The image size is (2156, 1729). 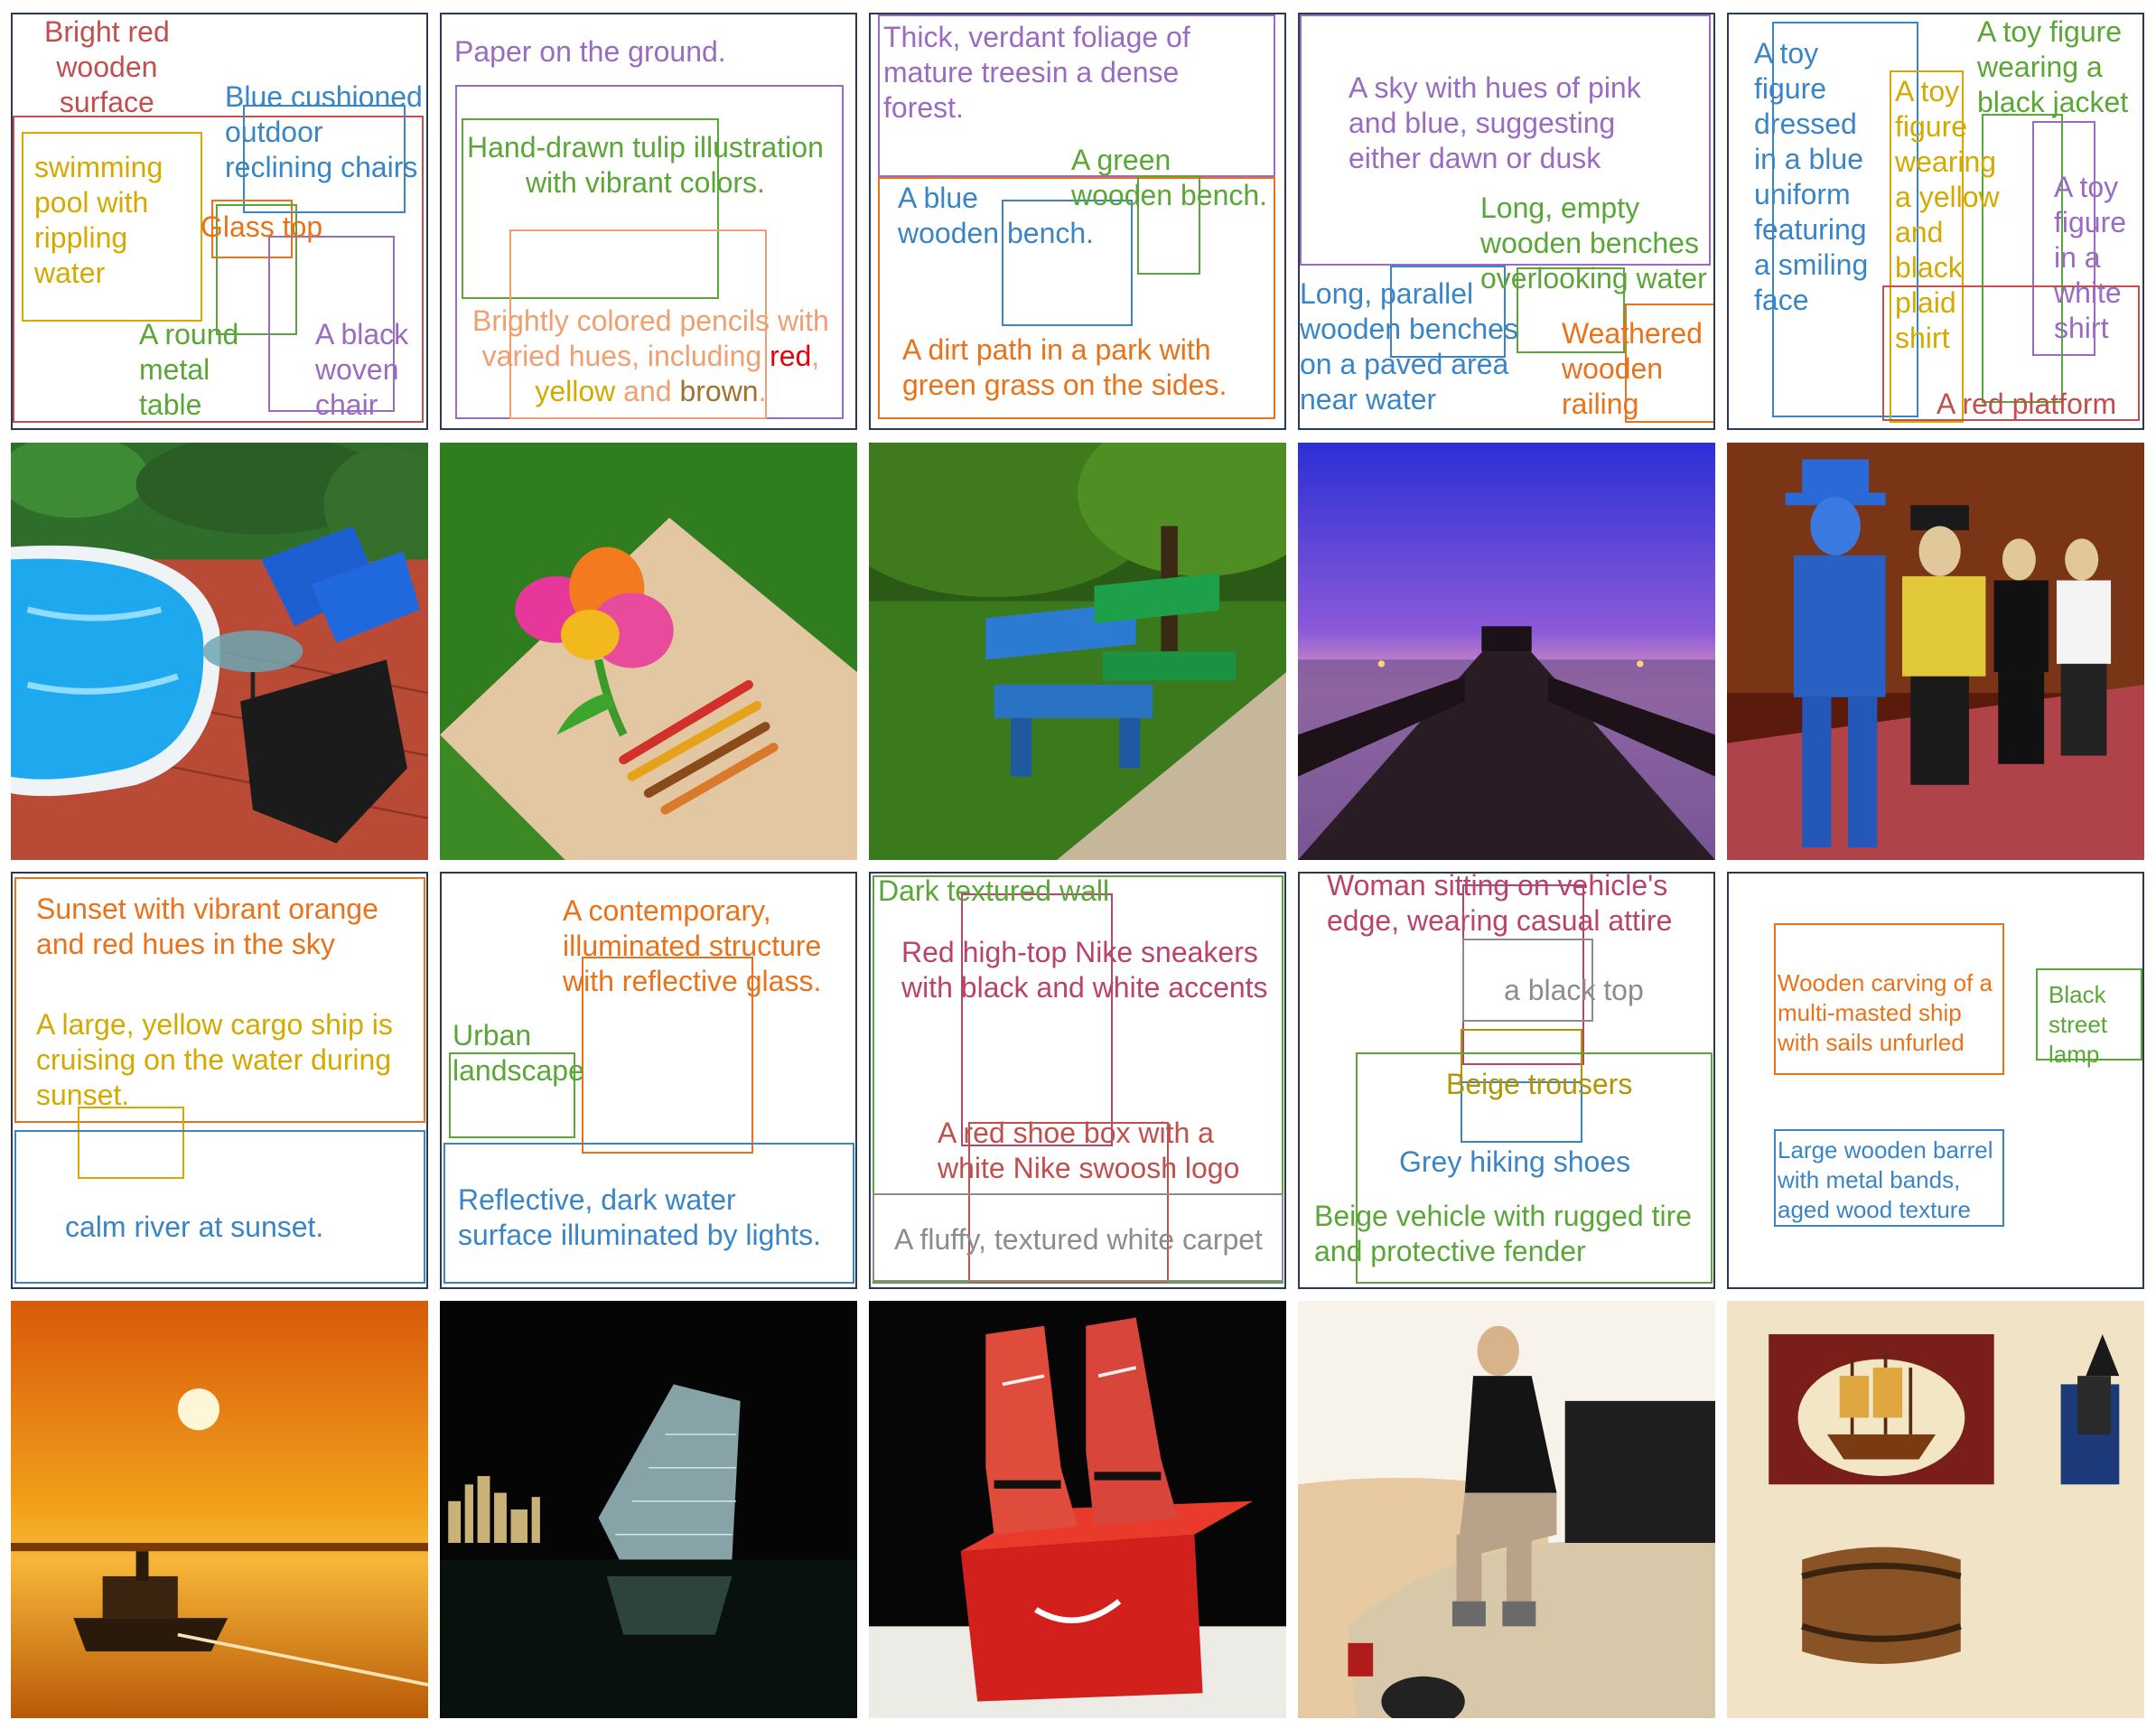 I want to click on label: A toy figure in a white shirt, so click(x=2090, y=257).